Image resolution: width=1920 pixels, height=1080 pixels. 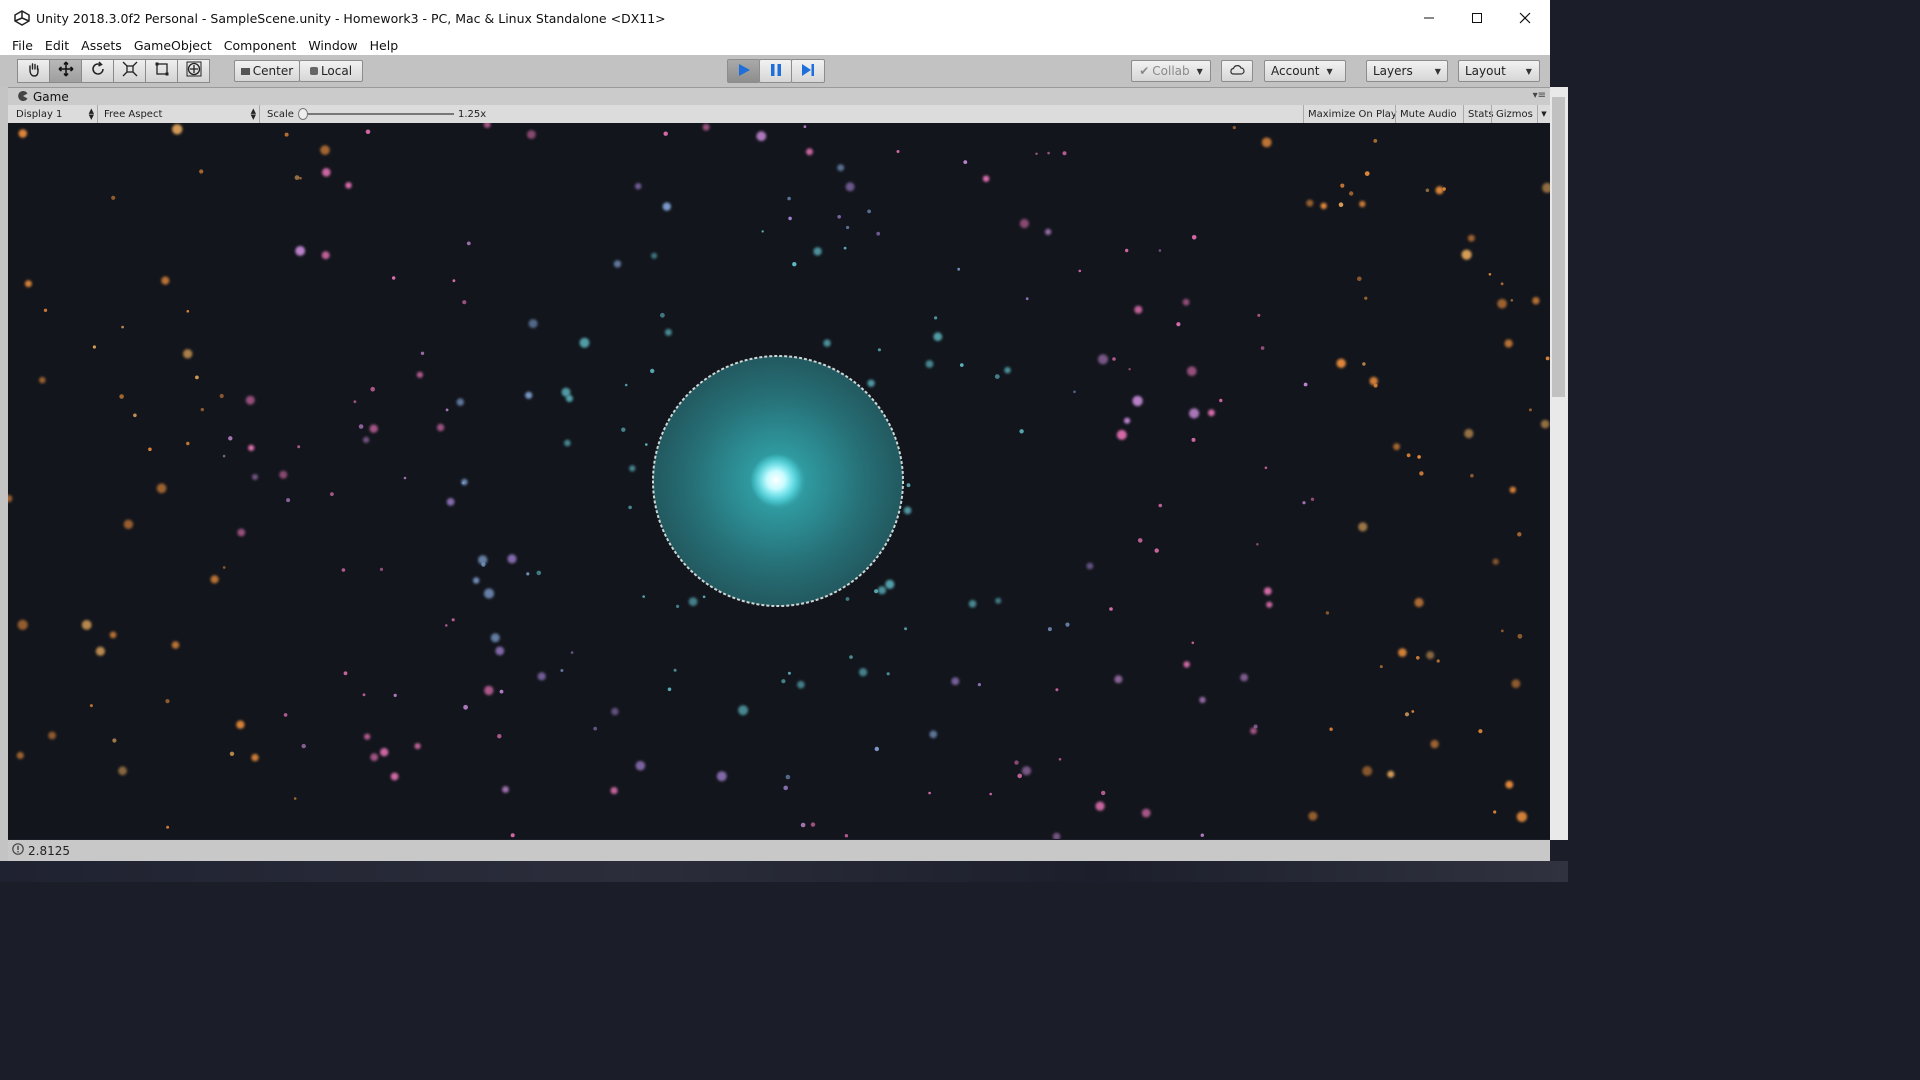 What do you see at coordinates (173, 45) in the screenshot?
I see `menu-gameobject: GameObject` at bounding box center [173, 45].